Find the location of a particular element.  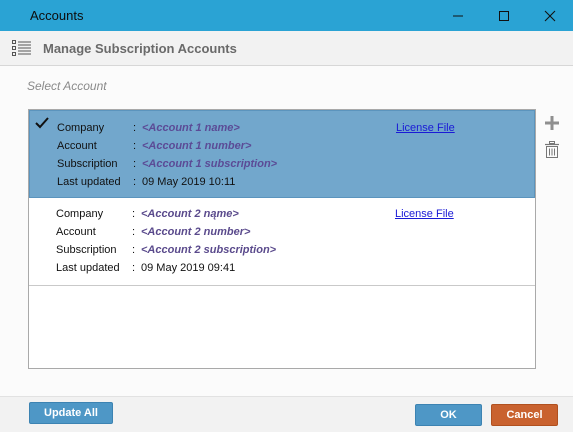

list-icon is located at coordinates (21, 48).